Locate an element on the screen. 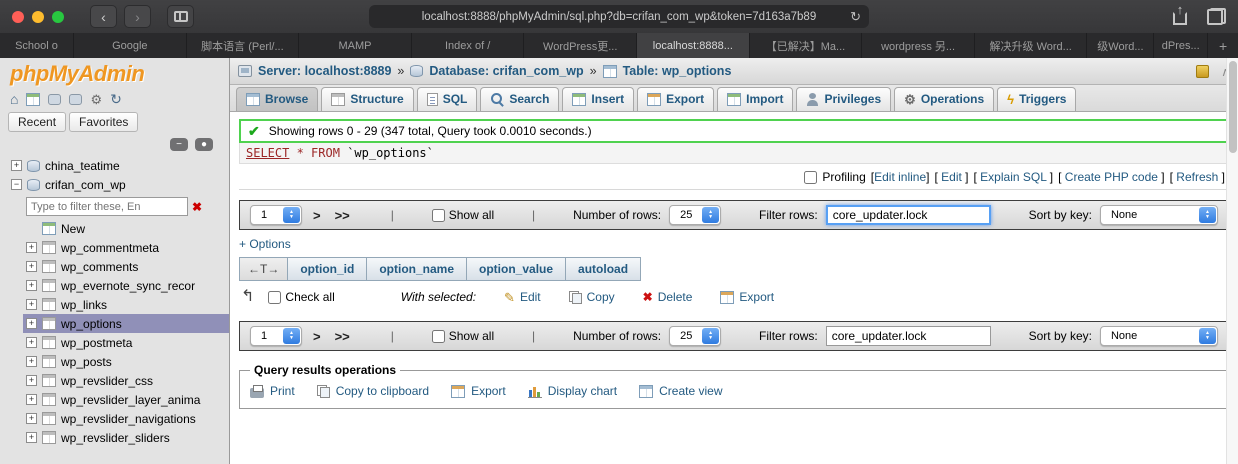 The height and width of the screenshot is (464, 1238). sidebar-table-wp_posts: + wp_posts is located at coordinates (126, 361).